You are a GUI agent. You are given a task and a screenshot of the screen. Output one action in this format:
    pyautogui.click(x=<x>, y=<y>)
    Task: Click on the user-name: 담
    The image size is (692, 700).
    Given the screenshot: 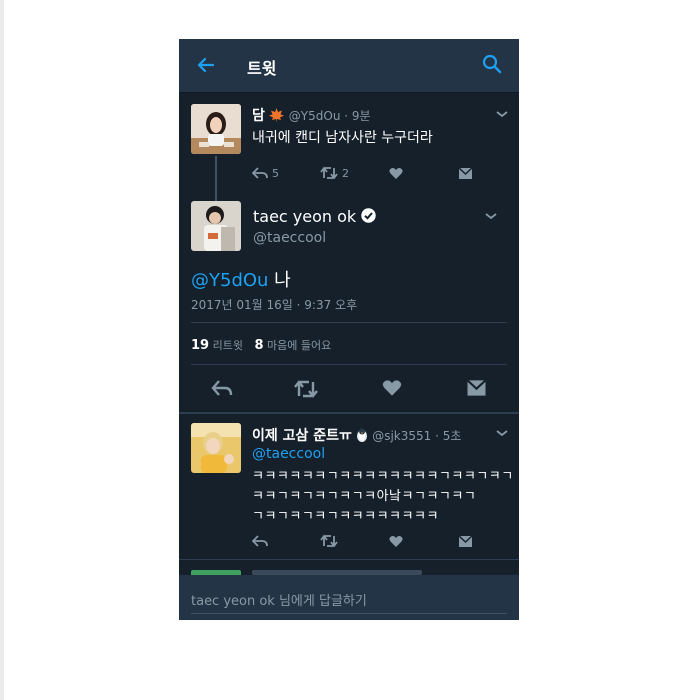 What is the action you would take?
    pyautogui.click(x=258, y=116)
    